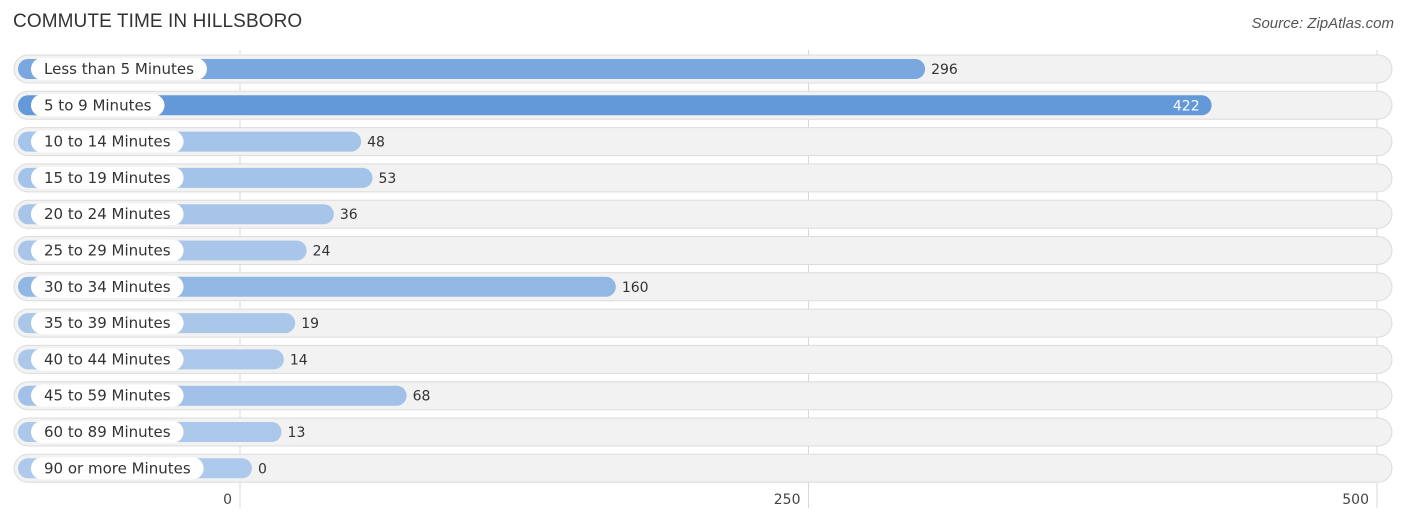 Image resolution: width=1406 pixels, height=523 pixels. I want to click on value-label: 68, so click(422, 397).